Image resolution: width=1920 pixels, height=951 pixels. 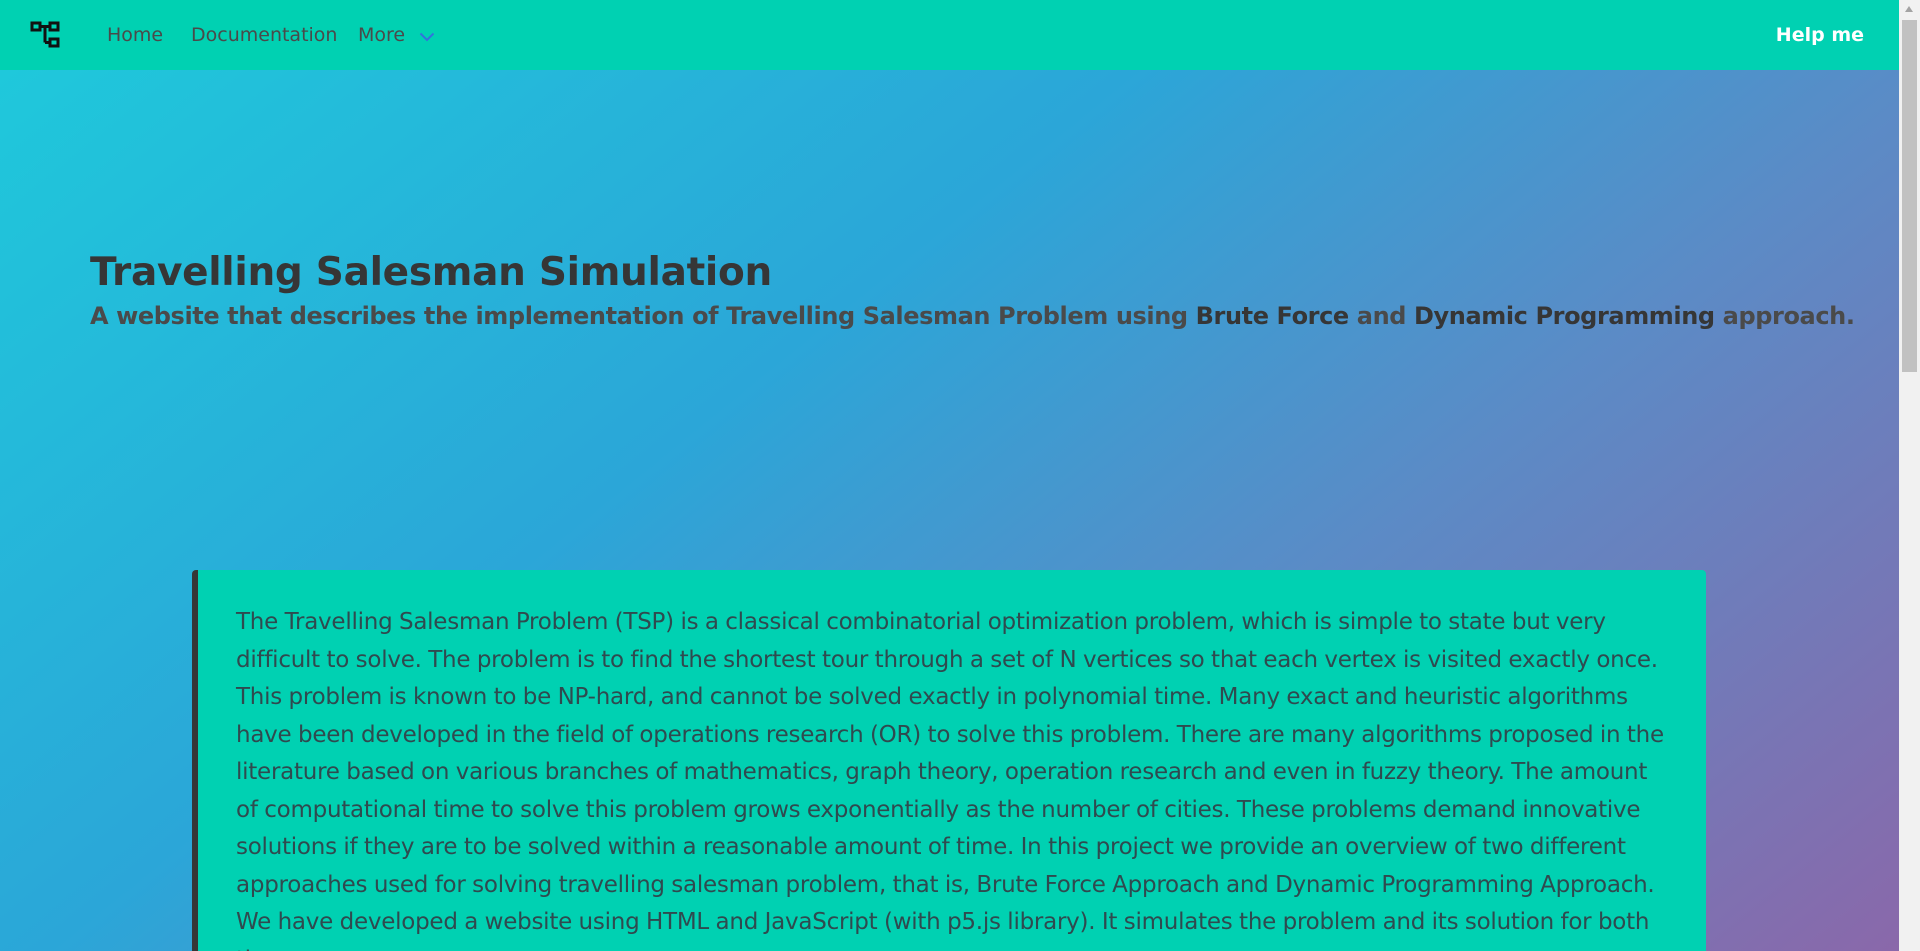 What do you see at coordinates (427, 37) in the screenshot?
I see `chevron-down-icon` at bounding box center [427, 37].